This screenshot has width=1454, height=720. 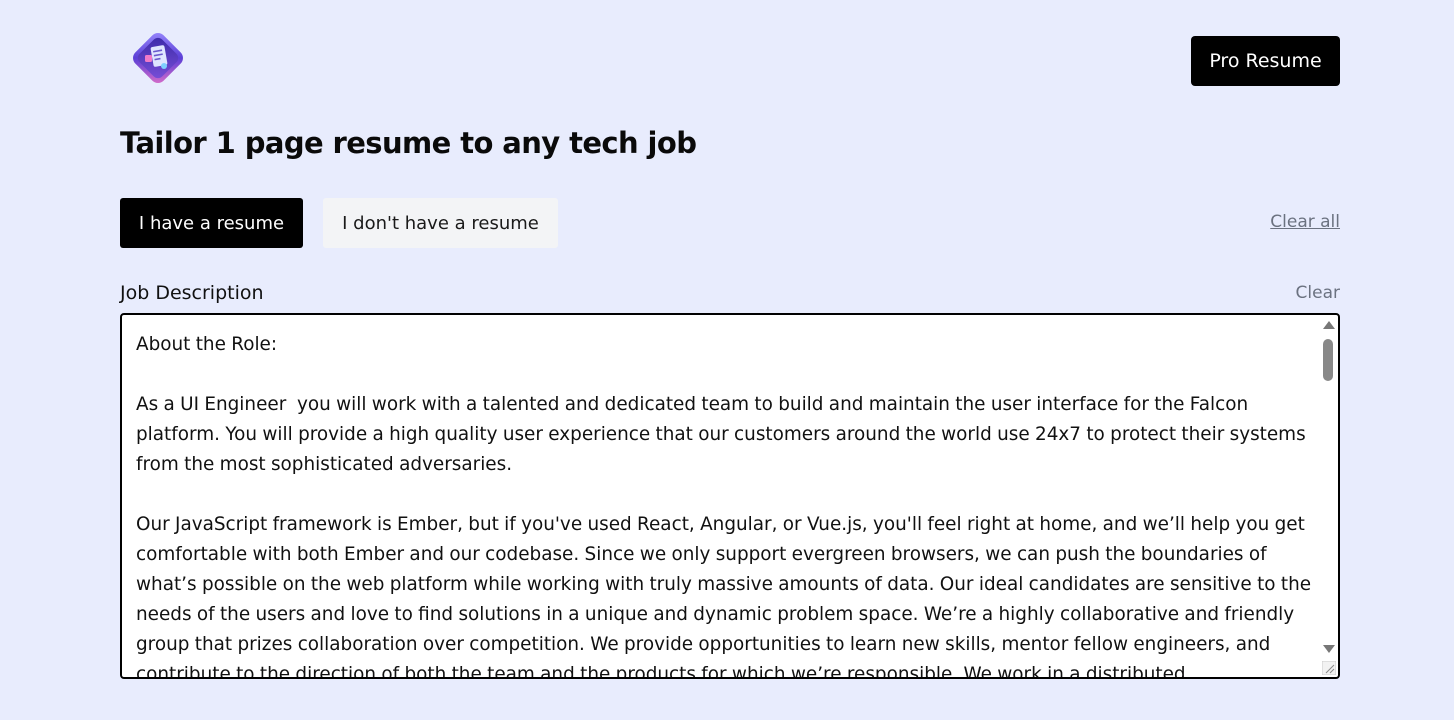 What do you see at coordinates (1328, 497) in the screenshot?
I see `textarea-scrollbar` at bounding box center [1328, 497].